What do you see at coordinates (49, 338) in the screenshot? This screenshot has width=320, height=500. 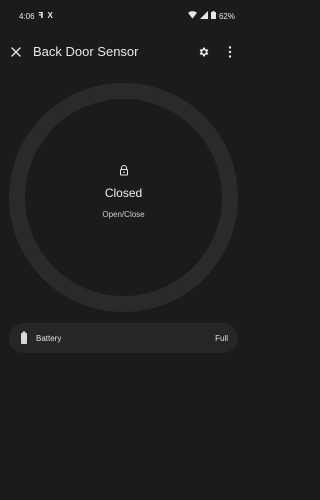 I see `battery-label: Battery` at bounding box center [49, 338].